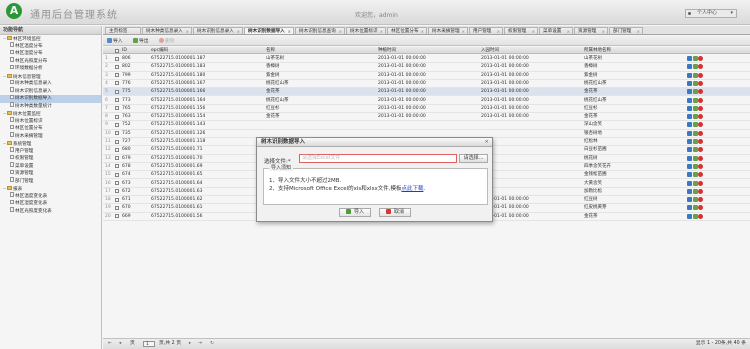 The width and height of the screenshot is (750, 349). I want to click on import-icon, so click(348, 211).